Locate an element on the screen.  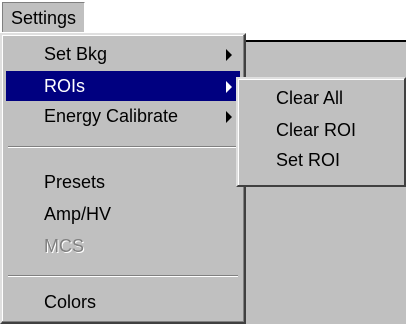
menu-bar: Settings is located at coordinates (203, 17).